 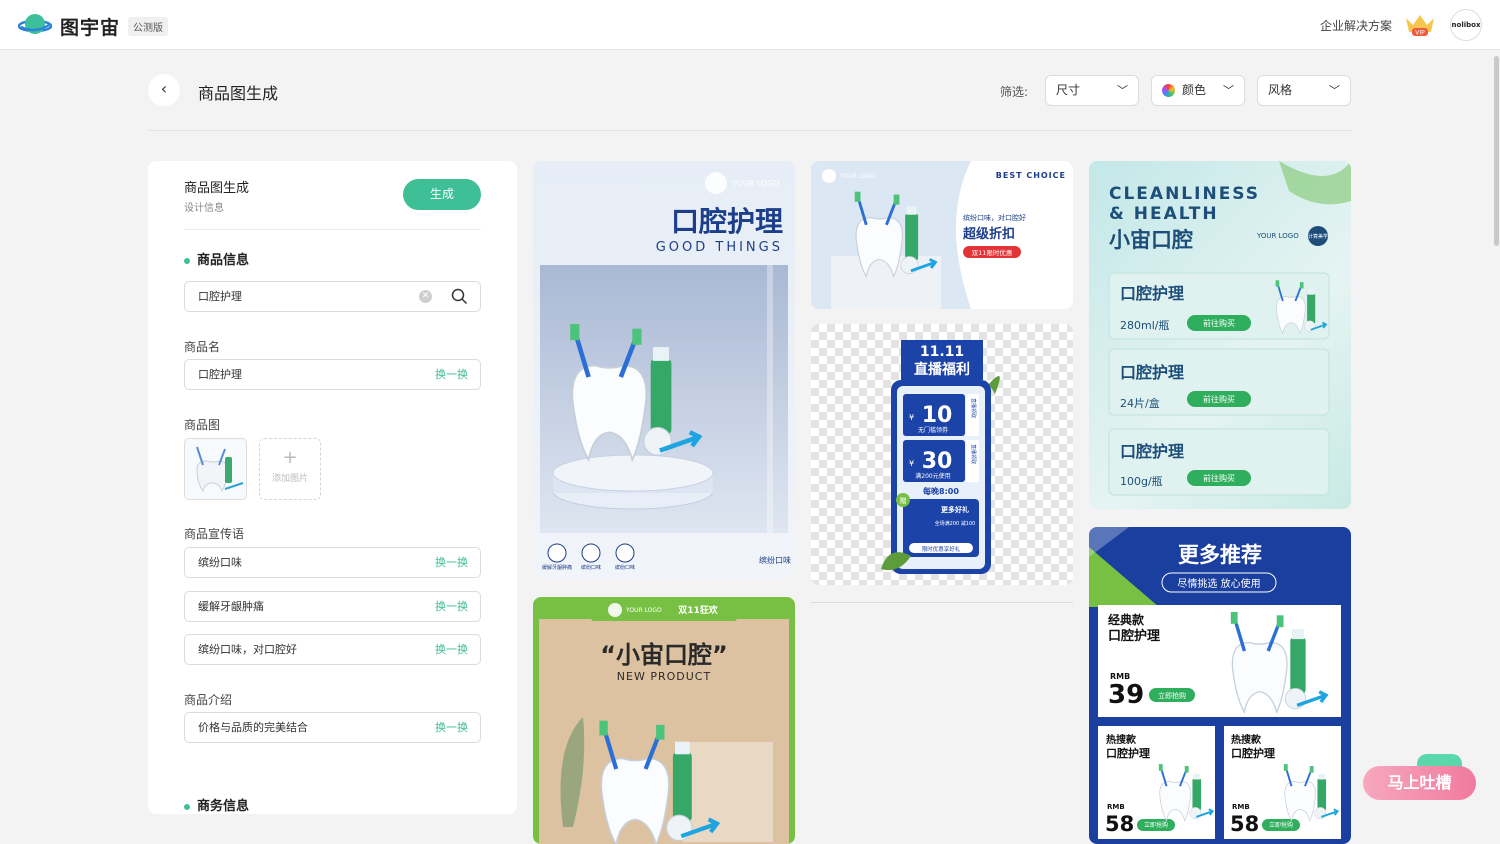 What do you see at coordinates (202, 347) in the screenshot?
I see `product-name-label: 商品名` at bounding box center [202, 347].